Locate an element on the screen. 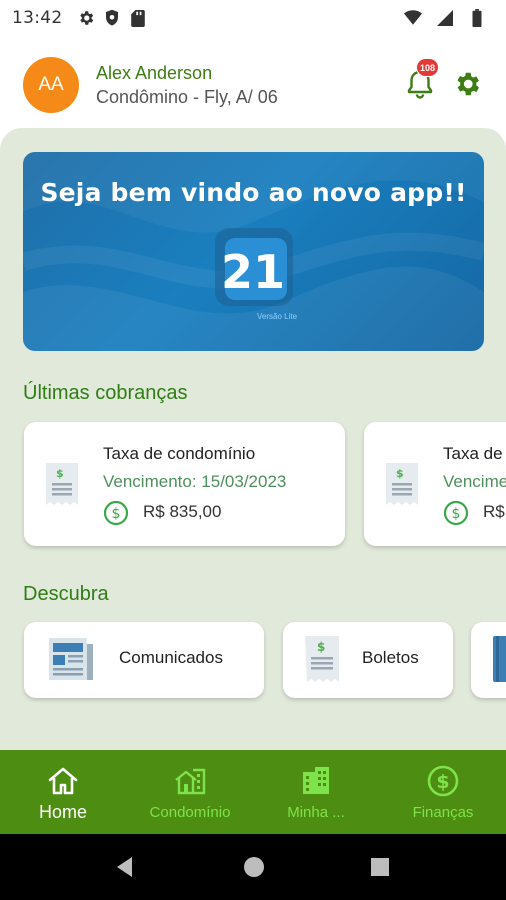 The image size is (506, 900). gear-icon is located at coordinates (86, 18).